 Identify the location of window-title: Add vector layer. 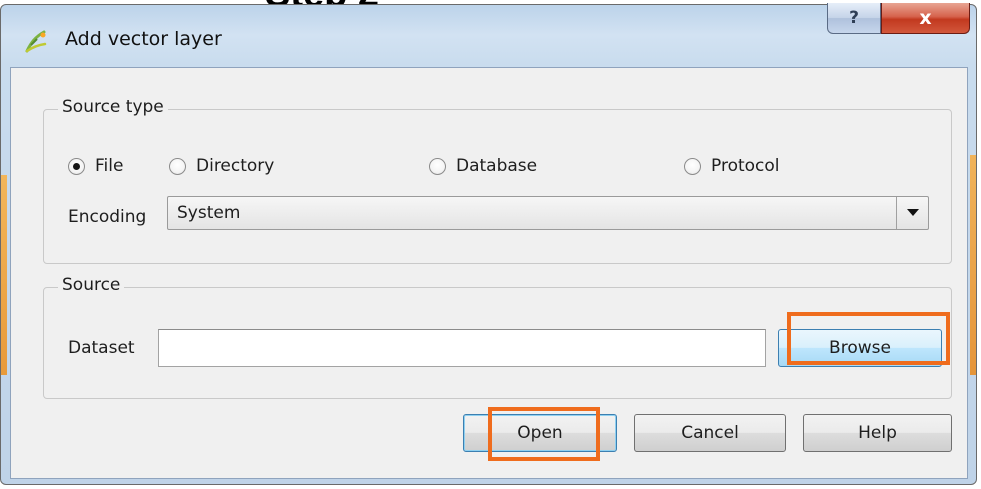
(143, 39).